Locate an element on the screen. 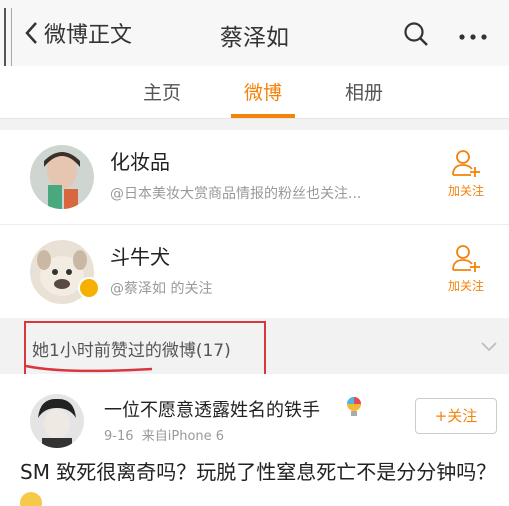  more-options-icon is located at coordinates (473, 37).